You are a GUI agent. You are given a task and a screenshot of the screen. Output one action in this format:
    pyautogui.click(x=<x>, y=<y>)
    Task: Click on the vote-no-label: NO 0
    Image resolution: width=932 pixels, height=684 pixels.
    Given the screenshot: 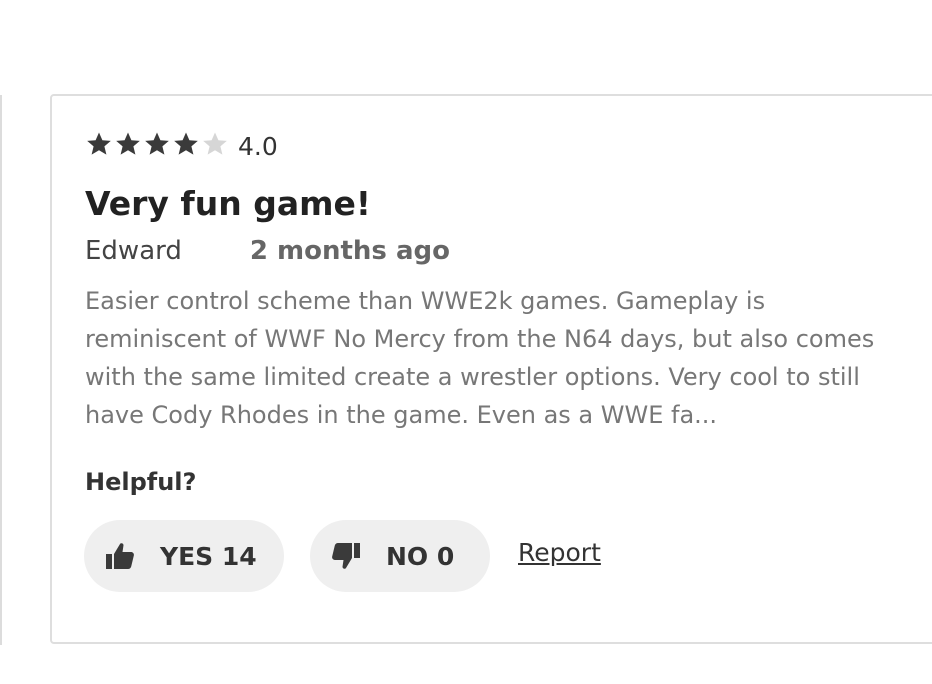 What is the action you would take?
    pyautogui.click(x=420, y=556)
    